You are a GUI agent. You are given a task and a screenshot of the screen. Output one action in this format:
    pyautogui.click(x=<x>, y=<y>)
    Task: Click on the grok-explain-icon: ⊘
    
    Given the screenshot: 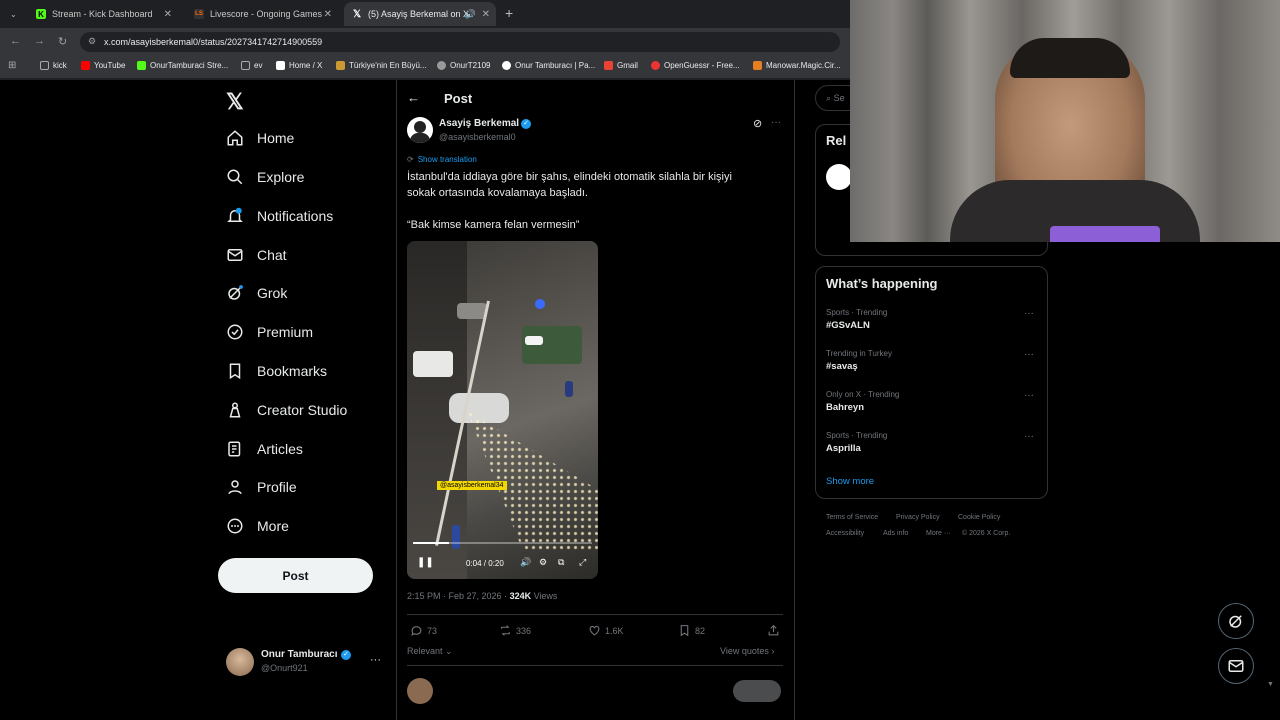 What is the action you would take?
    pyautogui.click(x=757, y=123)
    